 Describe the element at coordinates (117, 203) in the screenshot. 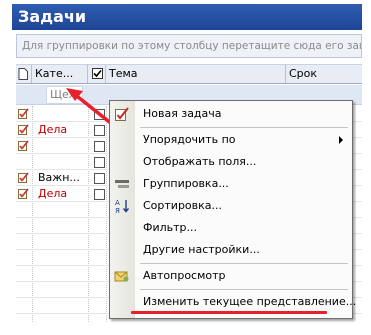

I see `svg-text: A` at that location.